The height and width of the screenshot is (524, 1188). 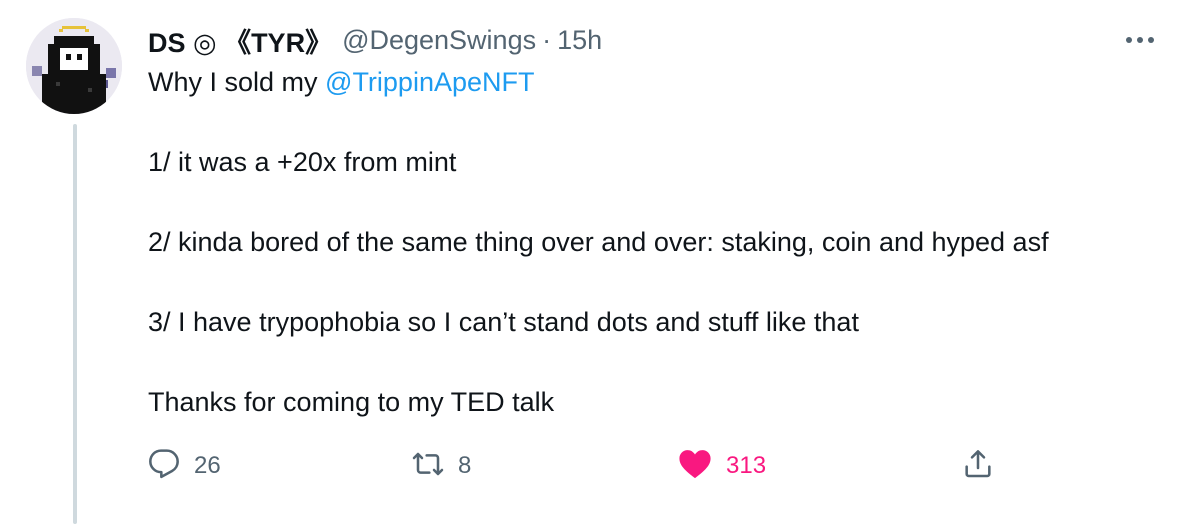 I want to click on share-button, so click(x=978, y=466).